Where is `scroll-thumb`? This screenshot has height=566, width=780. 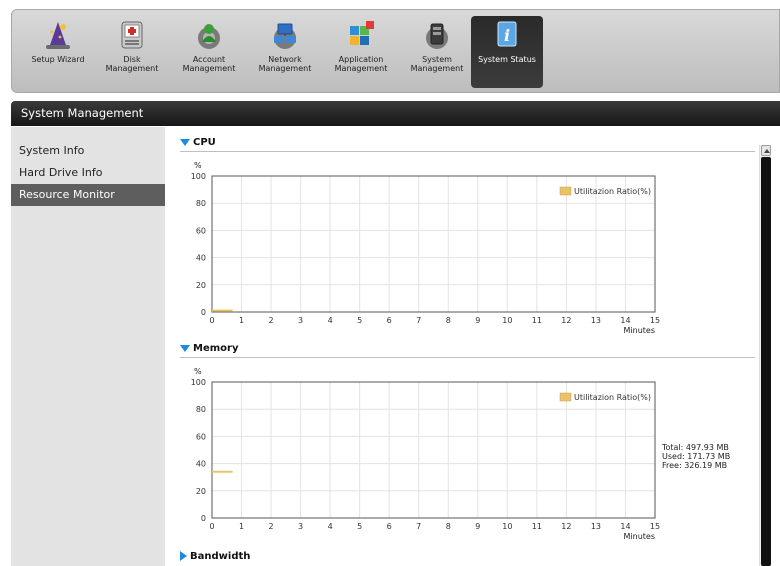
scroll-thumb is located at coordinates (766, 361).